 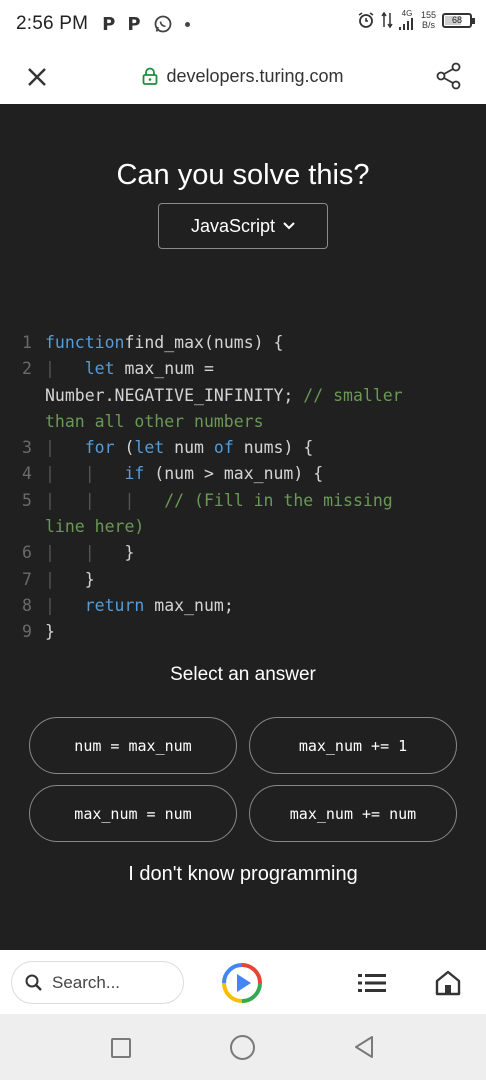 What do you see at coordinates (289, 226) in the screenshot?
I see `chevron-down-icon` at bounding box center [289, 226].